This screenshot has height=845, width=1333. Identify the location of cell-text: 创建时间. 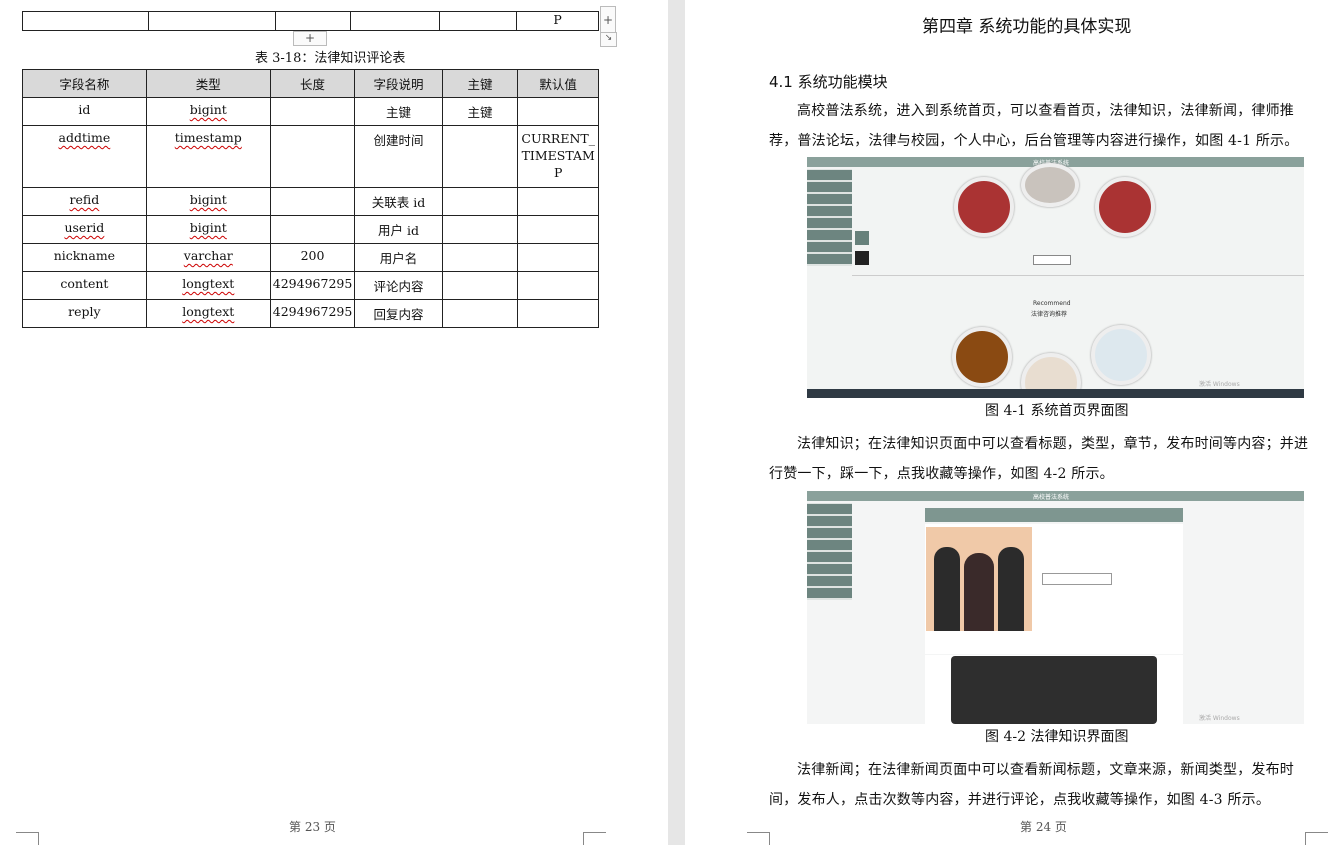
(398, 140).